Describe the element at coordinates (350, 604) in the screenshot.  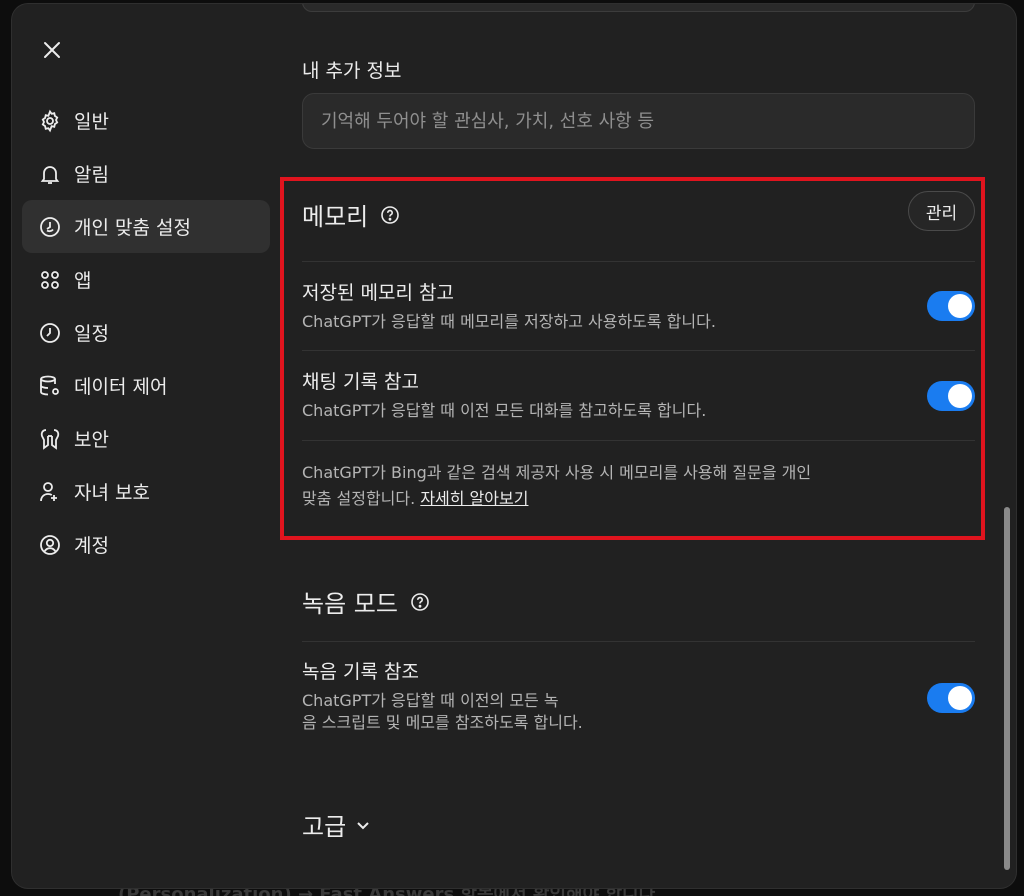
I see `record-mode-title: 녹음 모드` at that location.